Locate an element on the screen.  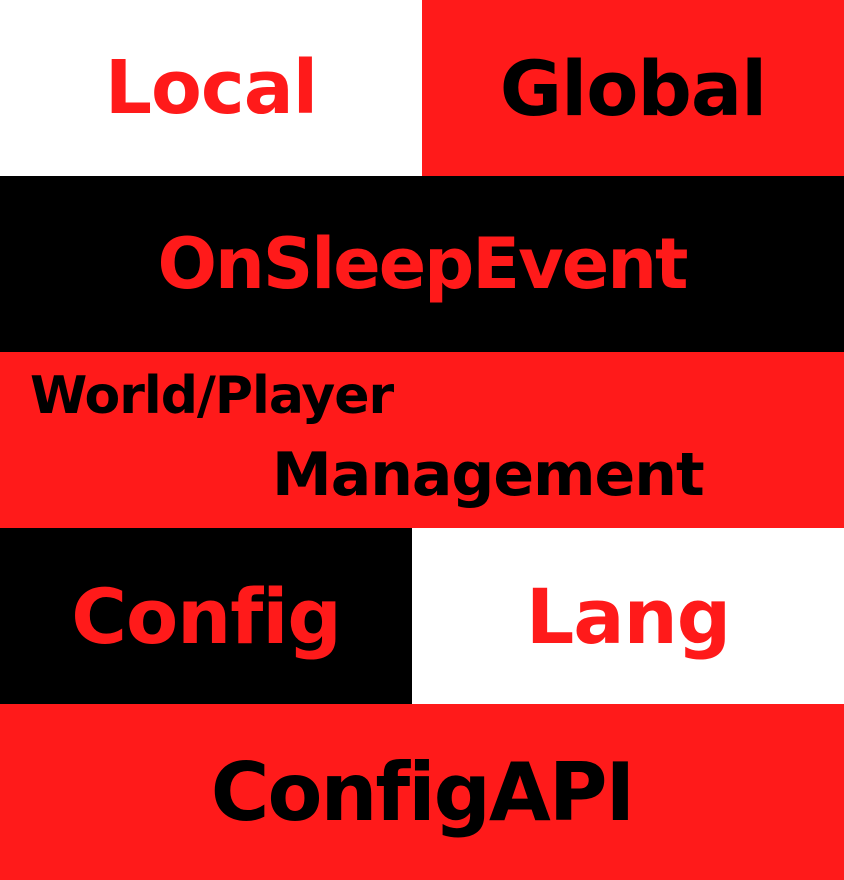
on-sleep-event-label: OnSleepEvent is located at coordinates (422, 264).